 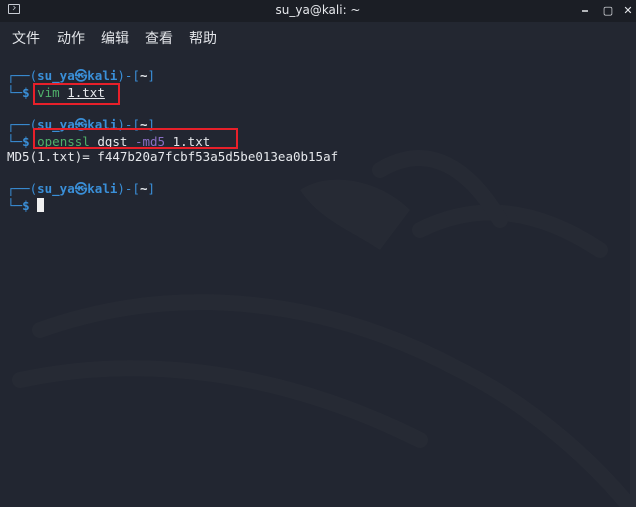 I want to click on command-line: └─$, so click(x=26, y=206).